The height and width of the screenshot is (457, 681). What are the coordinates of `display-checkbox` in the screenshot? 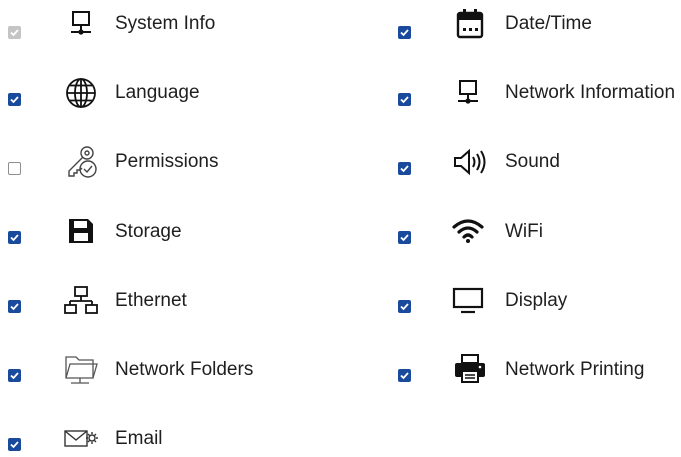 It's located at (404, 306).